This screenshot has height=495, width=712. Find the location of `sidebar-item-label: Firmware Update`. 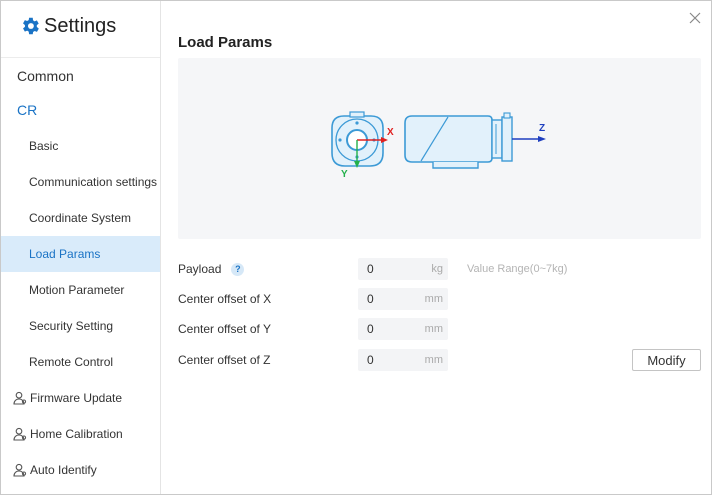

sidebar-item-label: Firmware Update is located at coordinates (76, 398).